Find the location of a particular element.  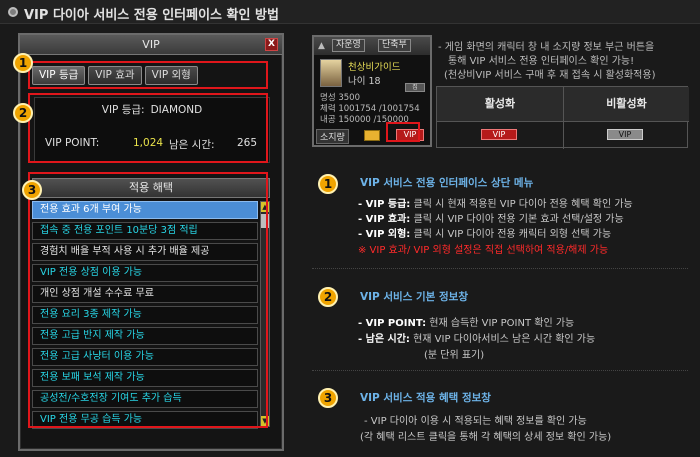

section-3-title: VIP 서비스 적용 혜택 정보창 is located at coordinates (425, 398).